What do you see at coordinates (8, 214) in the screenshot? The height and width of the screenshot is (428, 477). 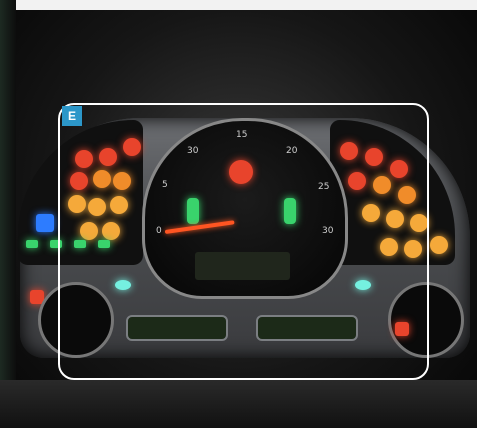 I see `left-edge` at bounding box center [8, 214].